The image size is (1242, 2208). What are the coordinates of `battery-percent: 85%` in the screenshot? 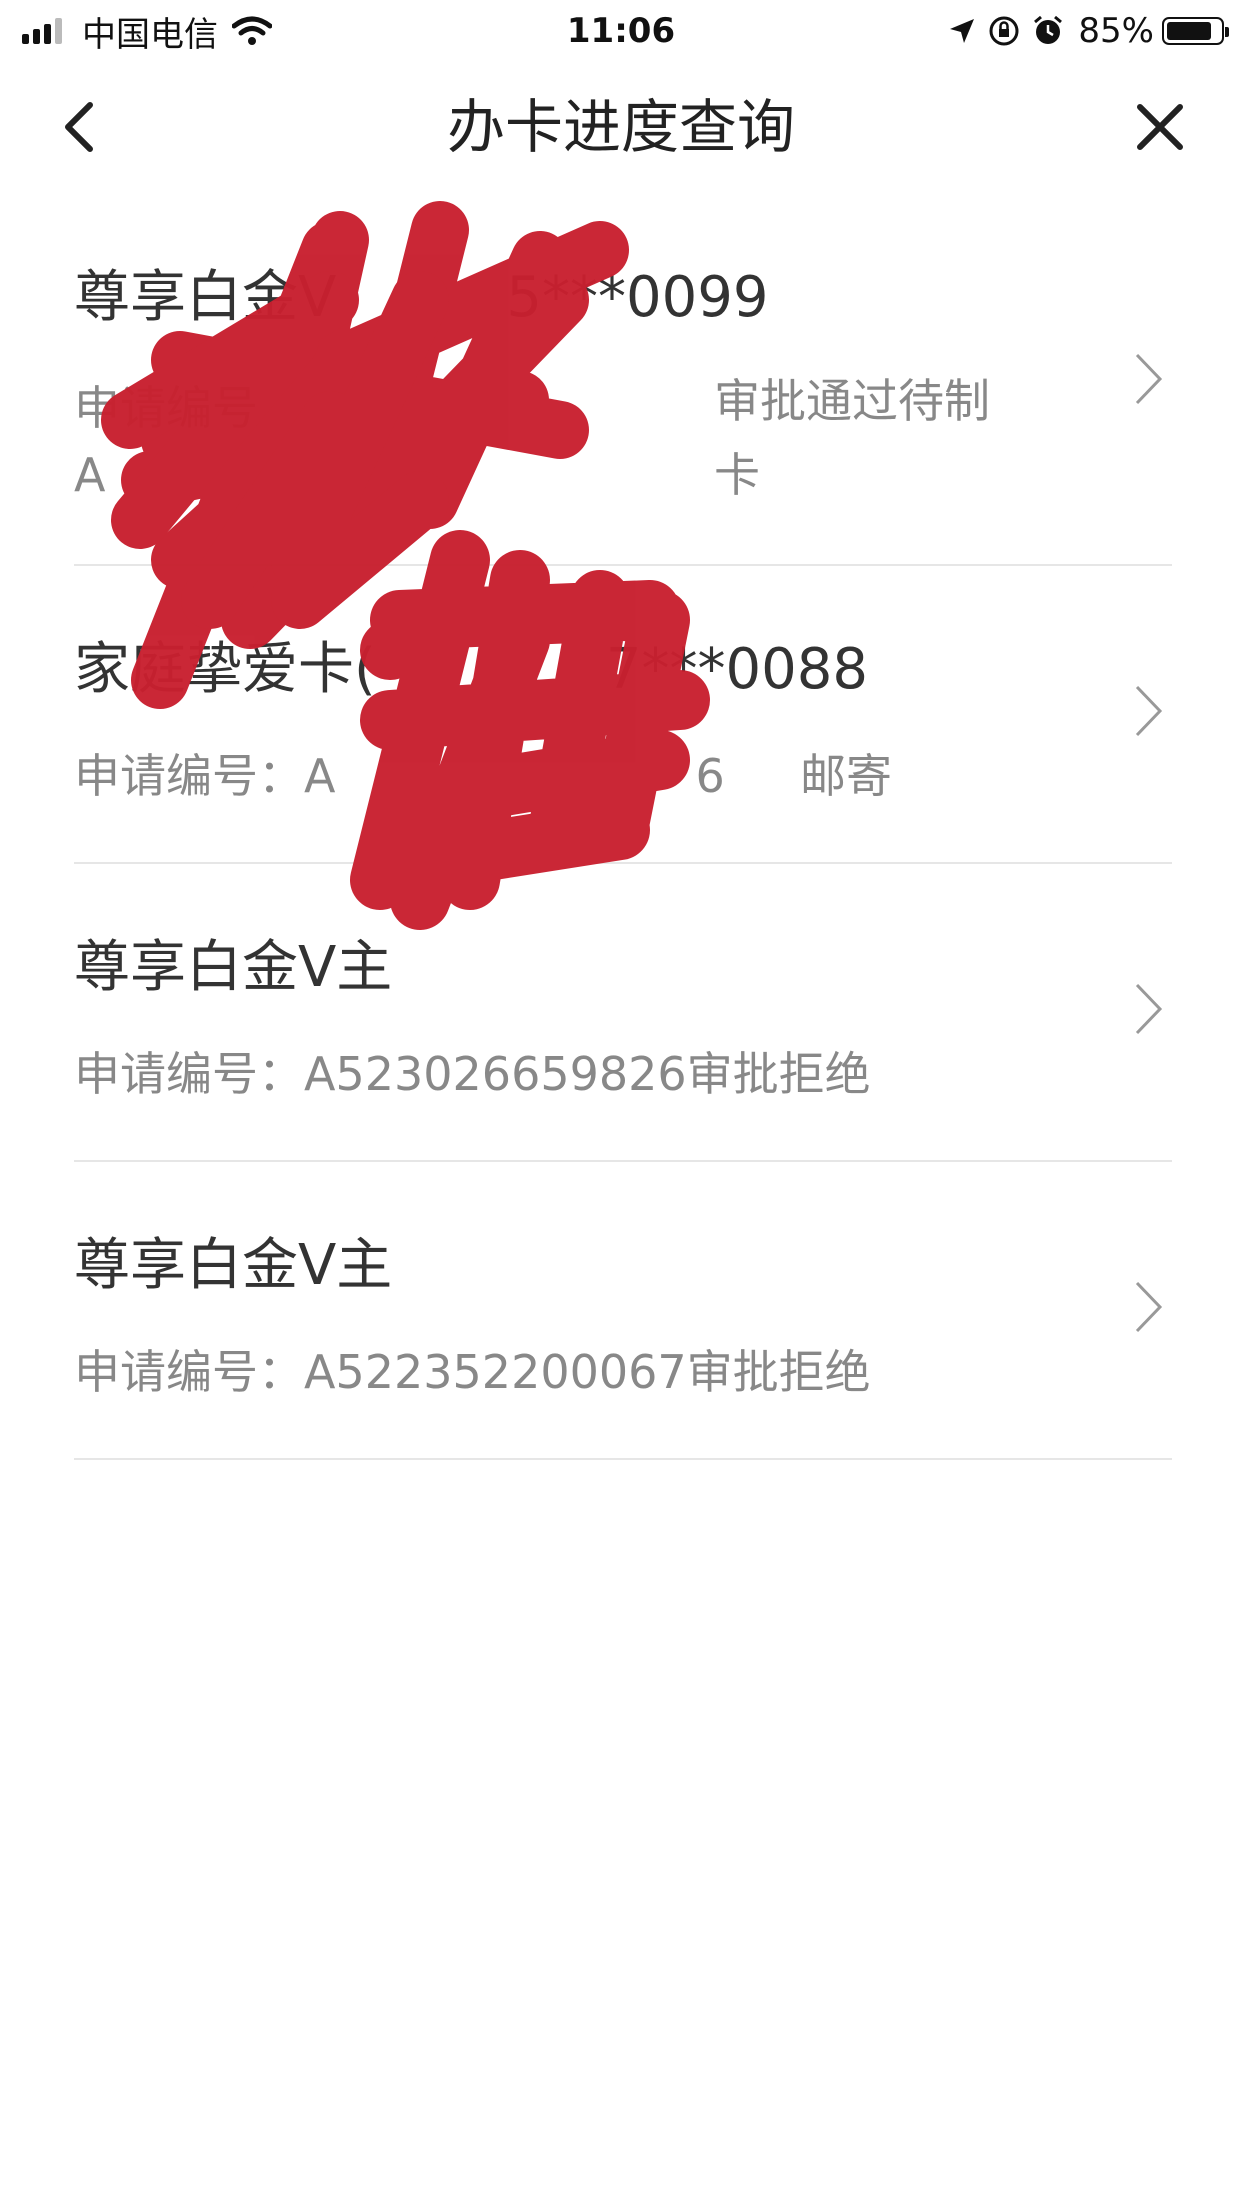 It's located at (1116, 31).